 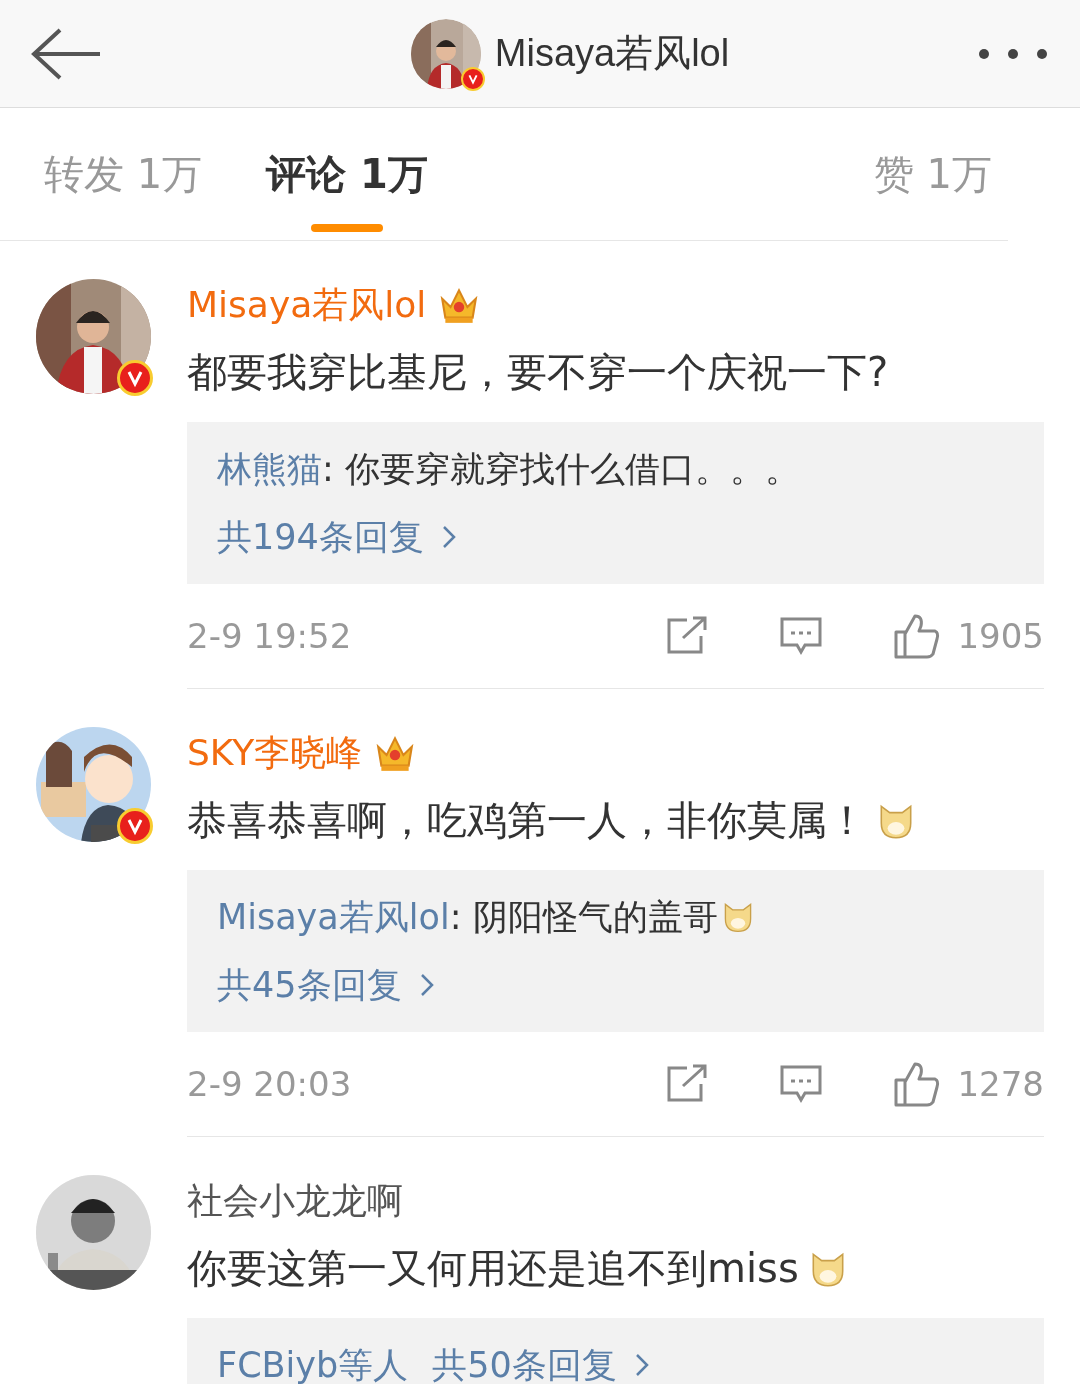 I want to click on comment-text: 都要我穿比基尼，要不穿一个庆祝一下?, so click(x=538, y=372).